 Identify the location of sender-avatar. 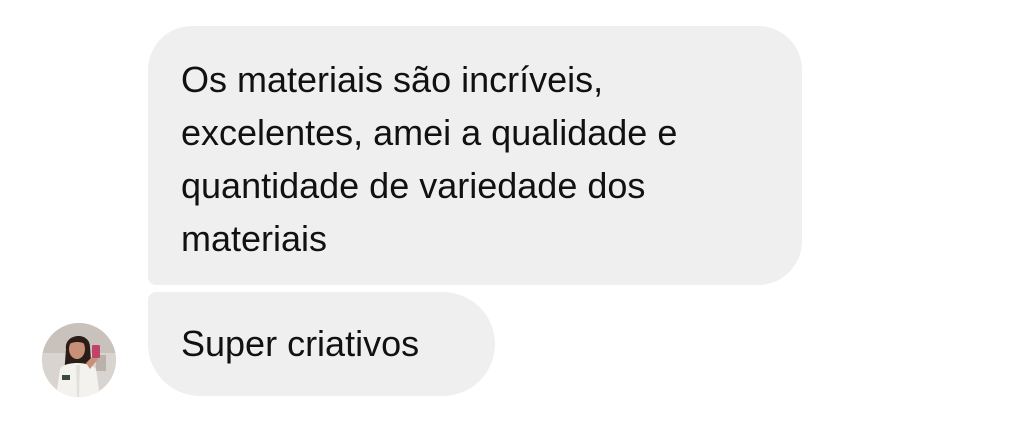
(79, 360).